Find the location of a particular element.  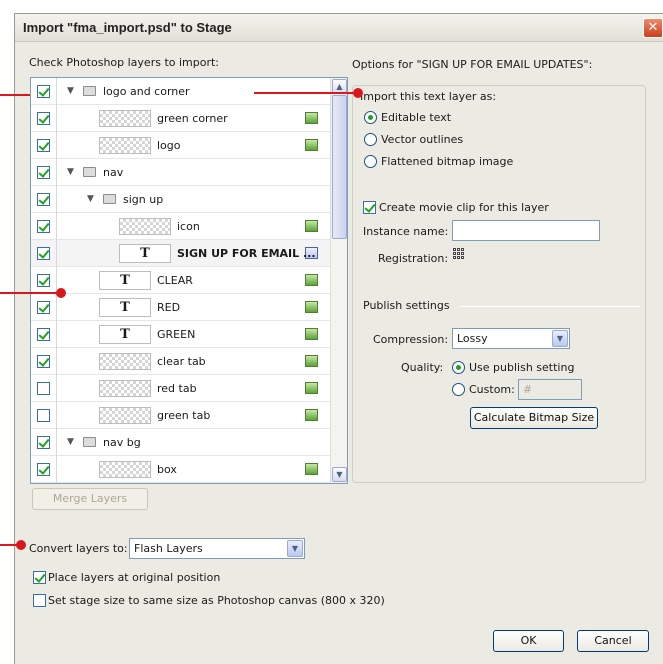

callout-line-layers is located at coordinates (15, 95).